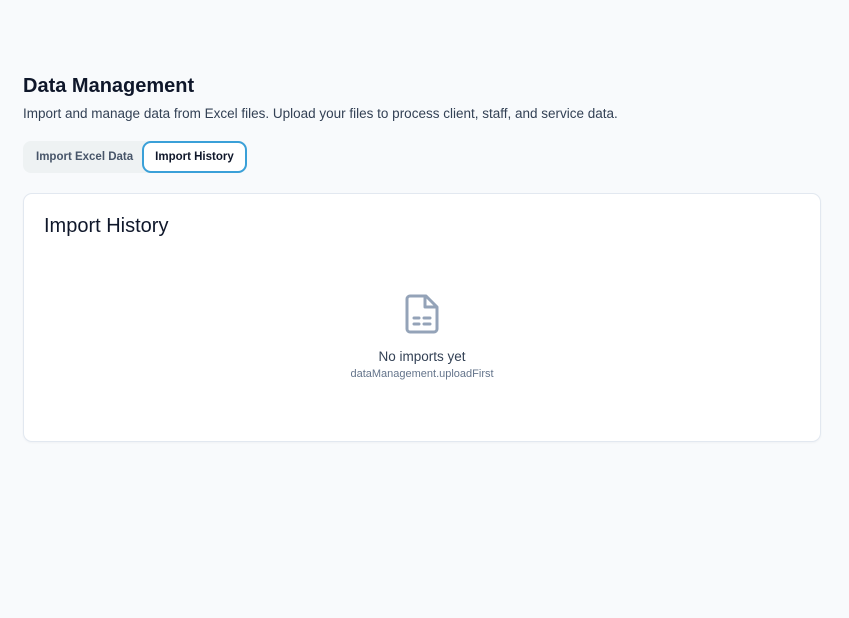 Image resolution: width=849 pixels, height=618 pixels. I want to click on tab-list: Import Excel Data Import History, so click(135, 157).